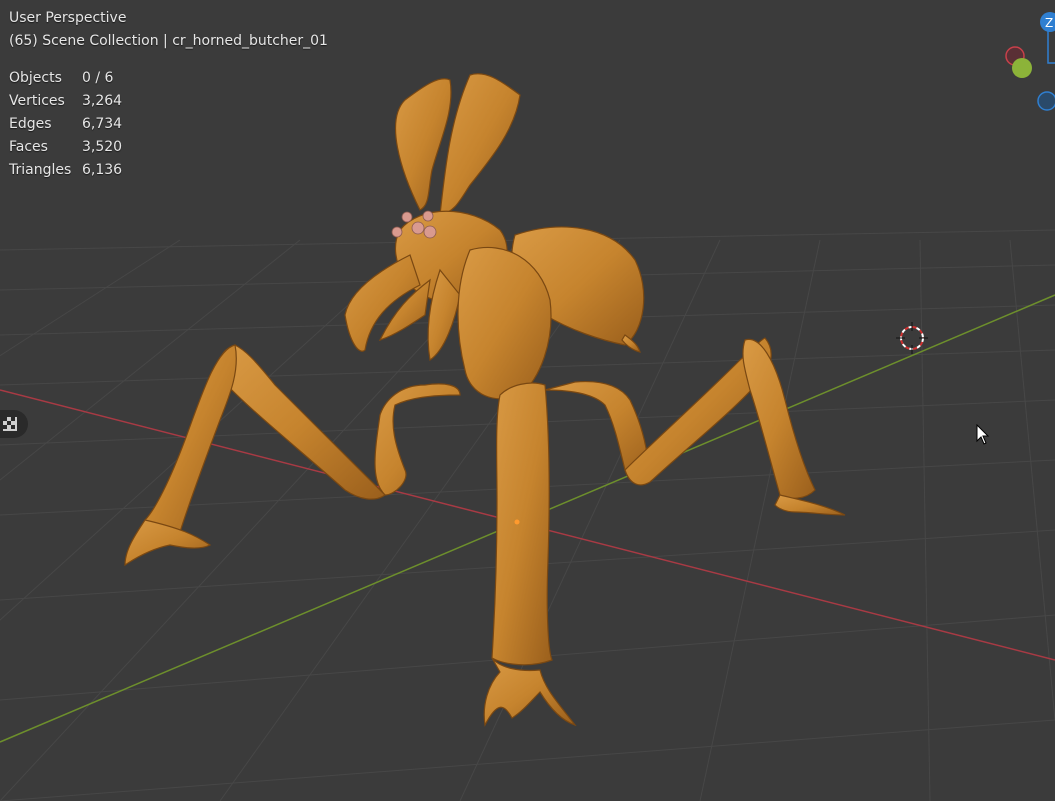 The height and width of the screenshot is (801, 1055). I want to click on toolbar-toggle-button, so click(14, 424).